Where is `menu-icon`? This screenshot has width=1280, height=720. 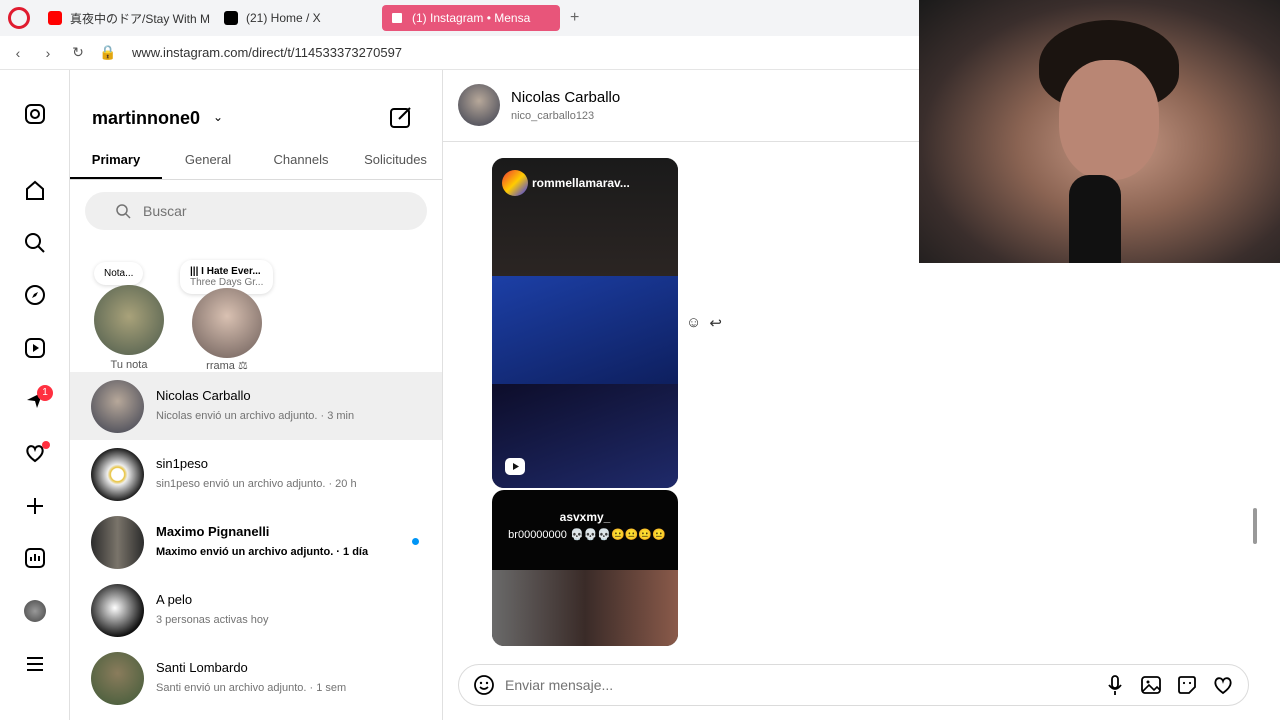
menu-icon is located at coordinates (35, 664).